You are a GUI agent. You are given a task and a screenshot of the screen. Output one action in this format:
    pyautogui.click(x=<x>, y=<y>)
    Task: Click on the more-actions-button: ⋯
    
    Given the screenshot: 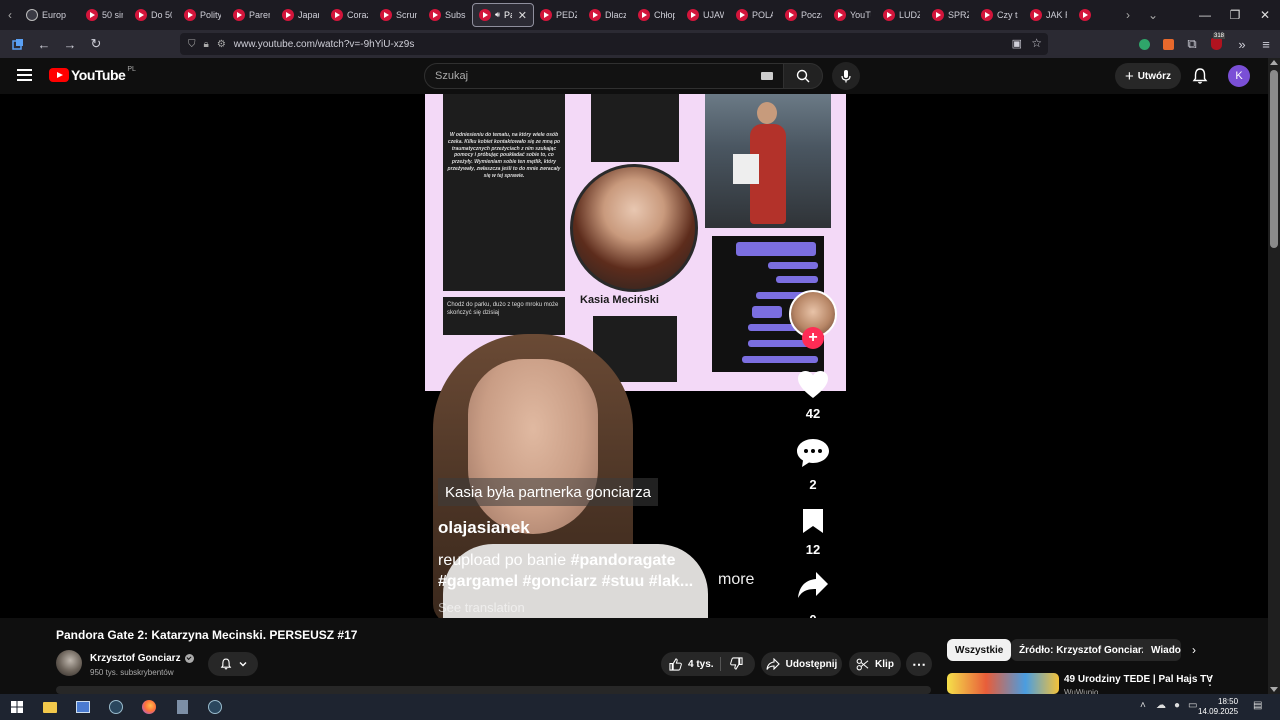 What is the action you would take?
    pyautogui.click(x=919, y=664)
    